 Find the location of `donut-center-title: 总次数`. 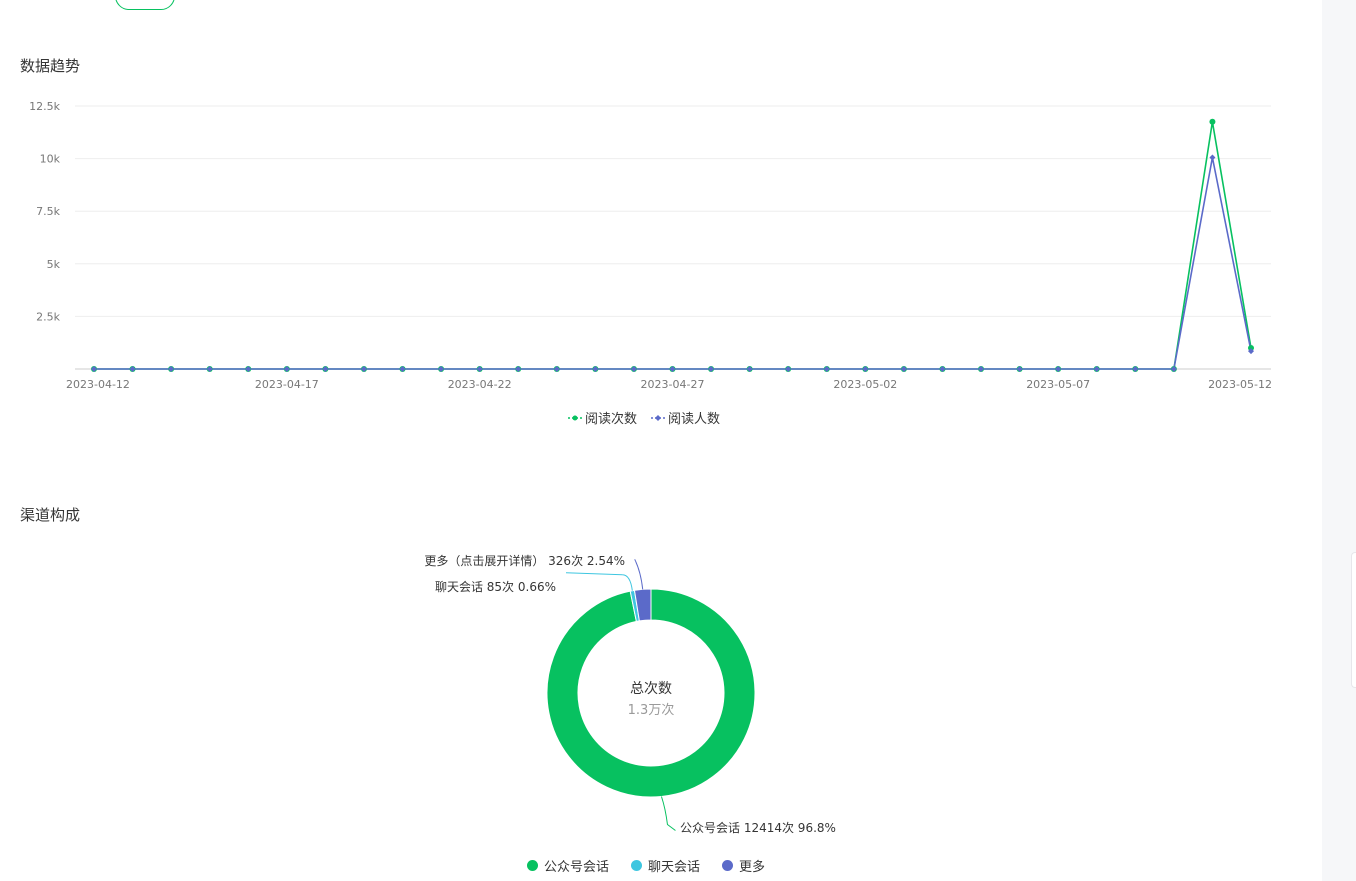

donut-center-title: 总次数 is located at coordinates (651, 689).